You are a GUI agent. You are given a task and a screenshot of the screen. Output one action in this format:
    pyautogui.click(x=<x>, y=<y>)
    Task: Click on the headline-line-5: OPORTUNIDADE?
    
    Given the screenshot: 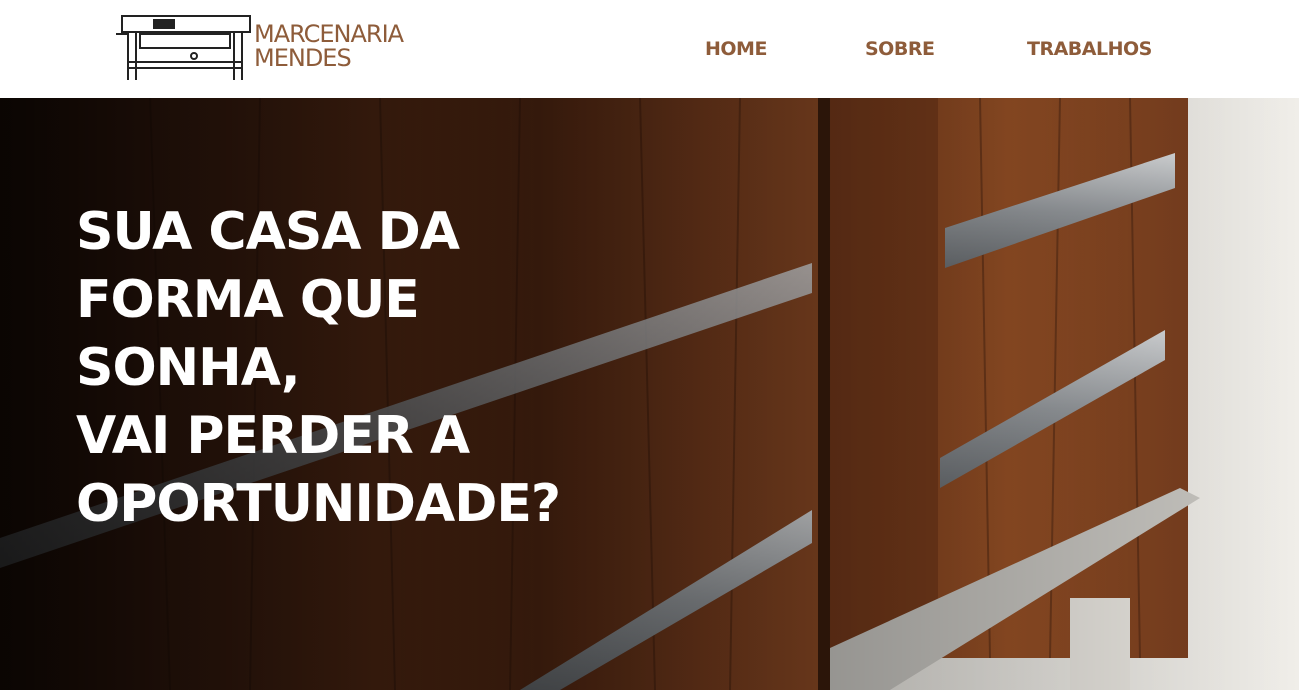 What is the action you would take?
    pyautogui.click(x=318, y=504)
    